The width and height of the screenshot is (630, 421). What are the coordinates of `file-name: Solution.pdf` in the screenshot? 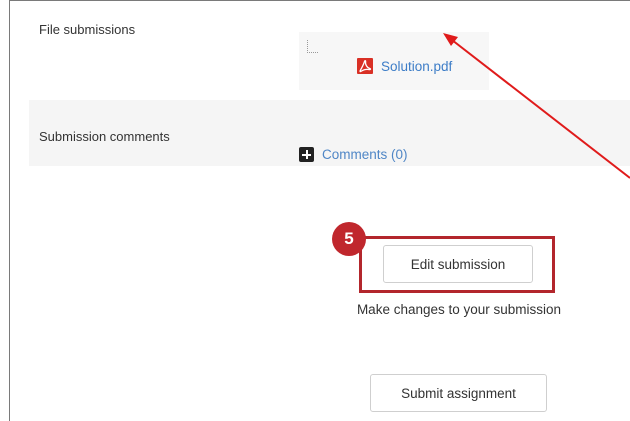 It's located at (417, 66).